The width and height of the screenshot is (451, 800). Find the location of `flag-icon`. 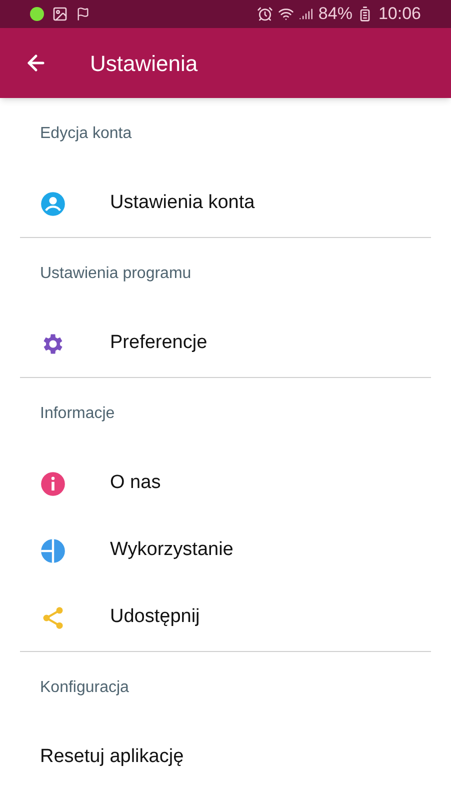

flag-icon is located at coordinates (83, 14).